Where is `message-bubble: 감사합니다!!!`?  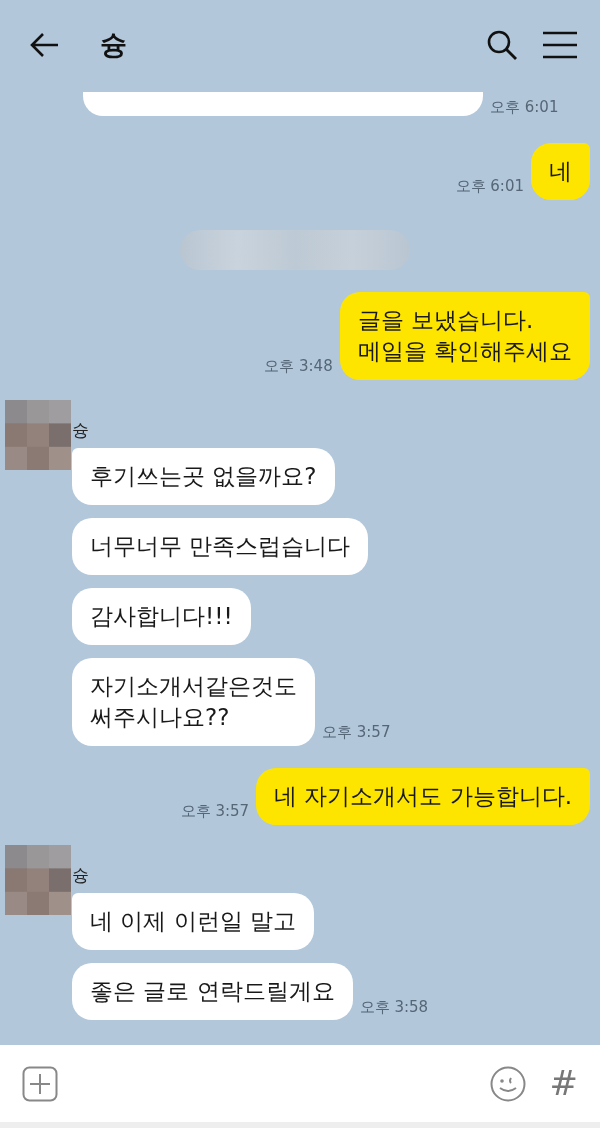 message-bubble: 감사합니다!!! is located at coordinates (161, 616).